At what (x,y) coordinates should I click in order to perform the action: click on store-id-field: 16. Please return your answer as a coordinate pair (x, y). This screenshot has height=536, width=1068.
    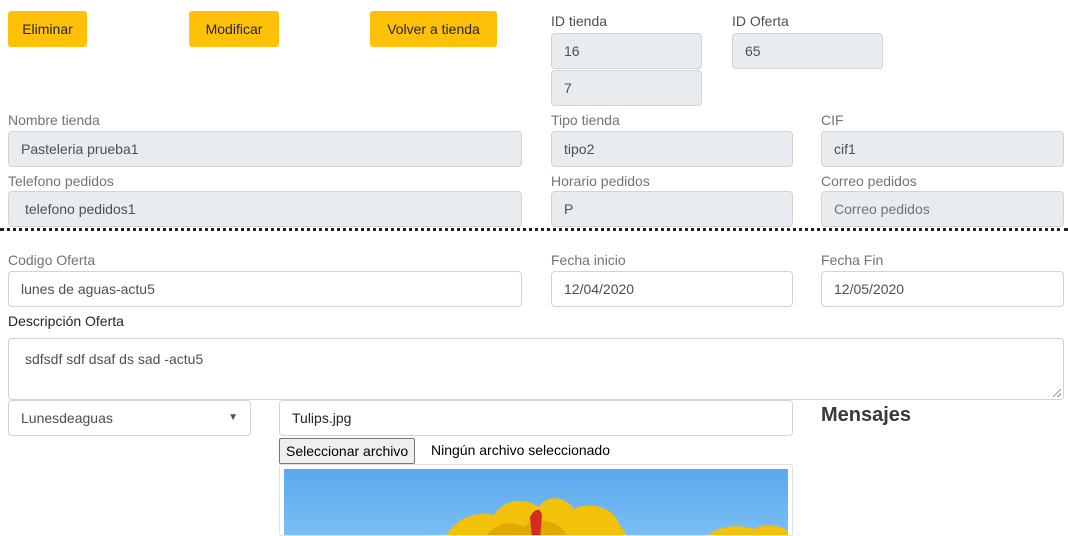
    Looking at the image, I should click on (626, 51).